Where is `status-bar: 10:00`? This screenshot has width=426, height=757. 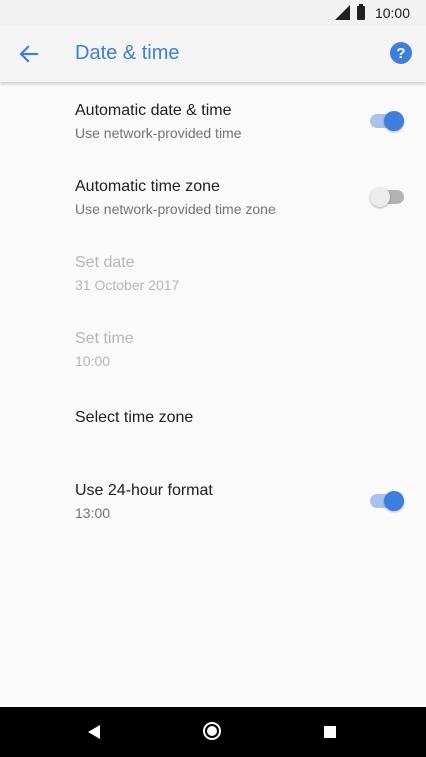
status-bar: 10:00 is located at coordinates (213, 12).